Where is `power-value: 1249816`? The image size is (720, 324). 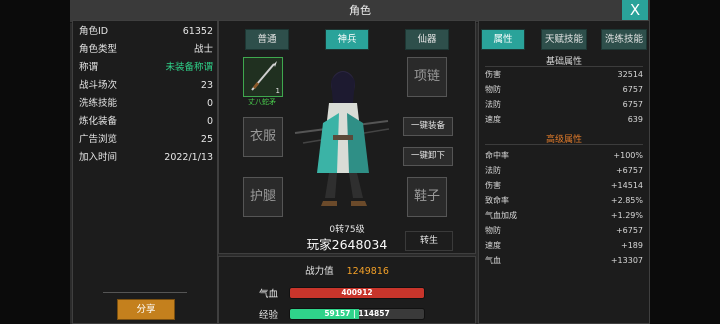 power-value: 1249816 is located at coordinates (367, 271).